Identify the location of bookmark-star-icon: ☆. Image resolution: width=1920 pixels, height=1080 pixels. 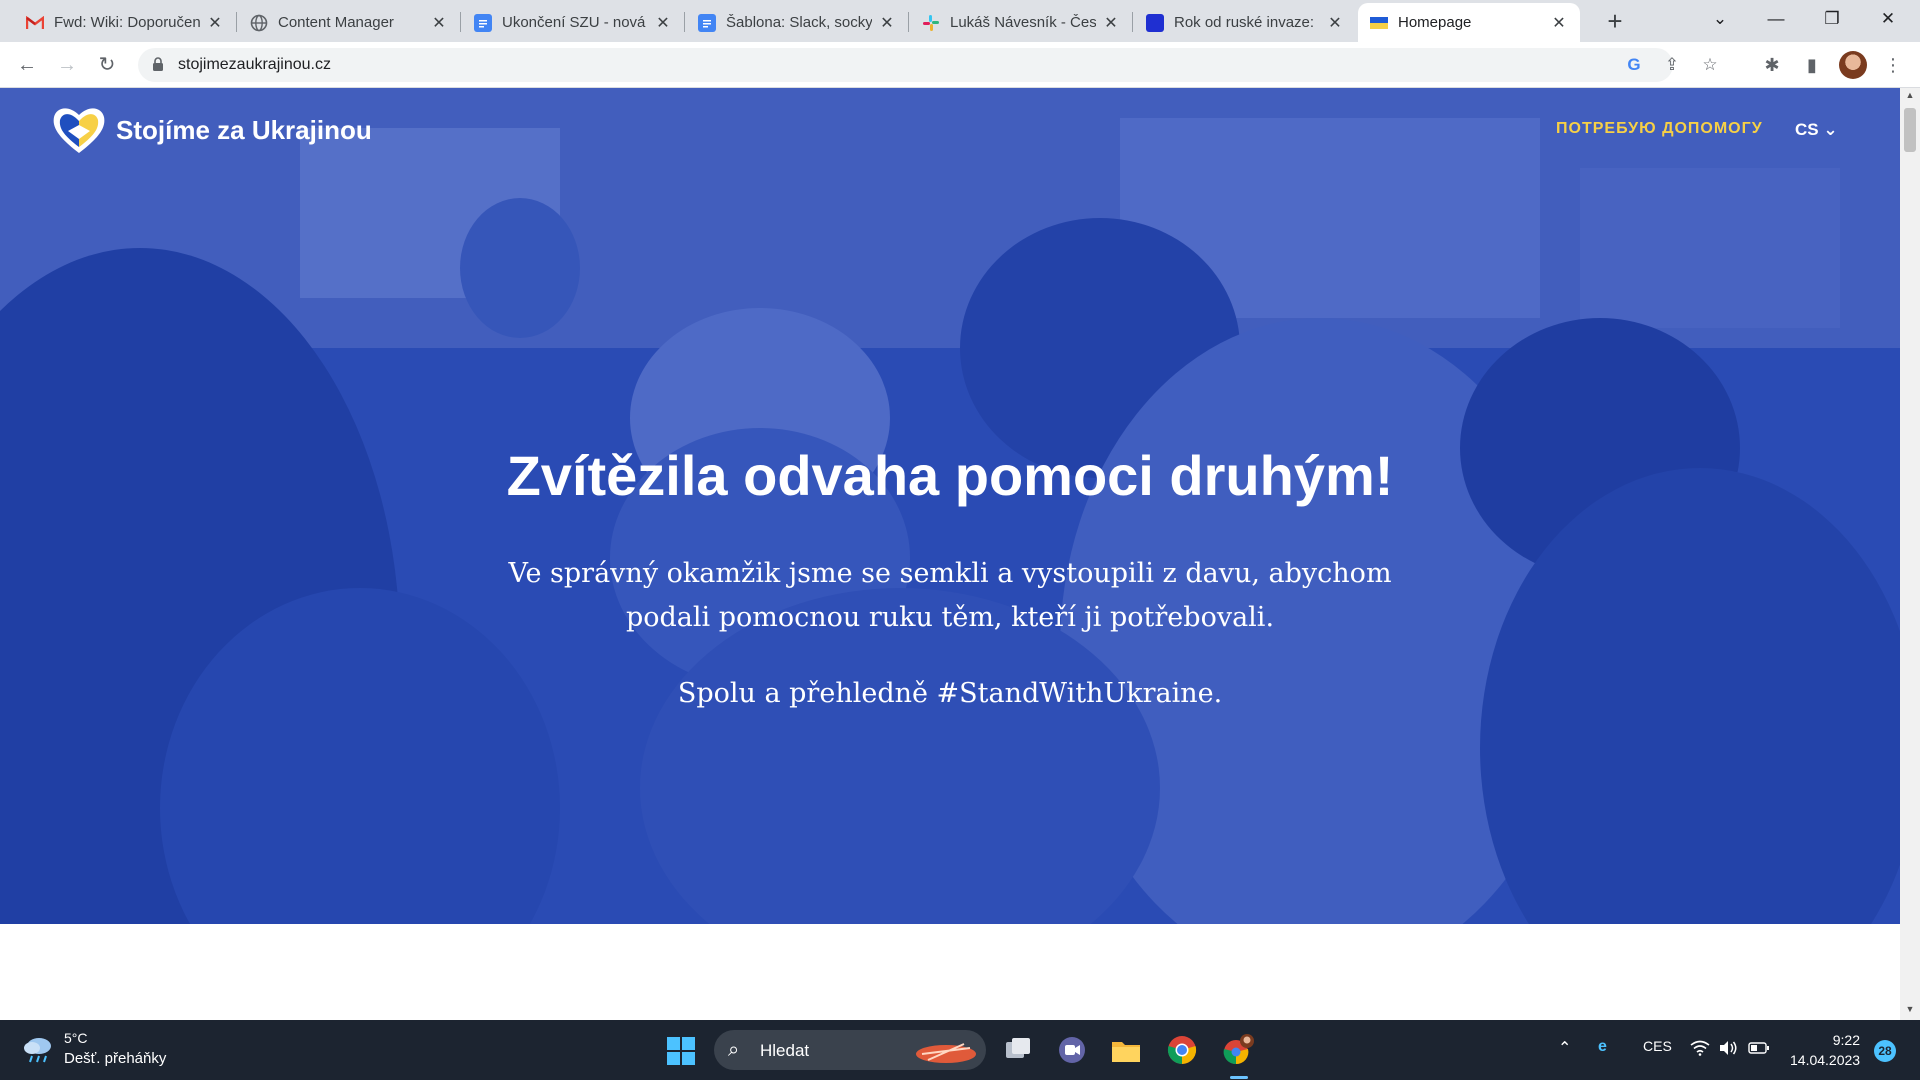
(1710, 65).